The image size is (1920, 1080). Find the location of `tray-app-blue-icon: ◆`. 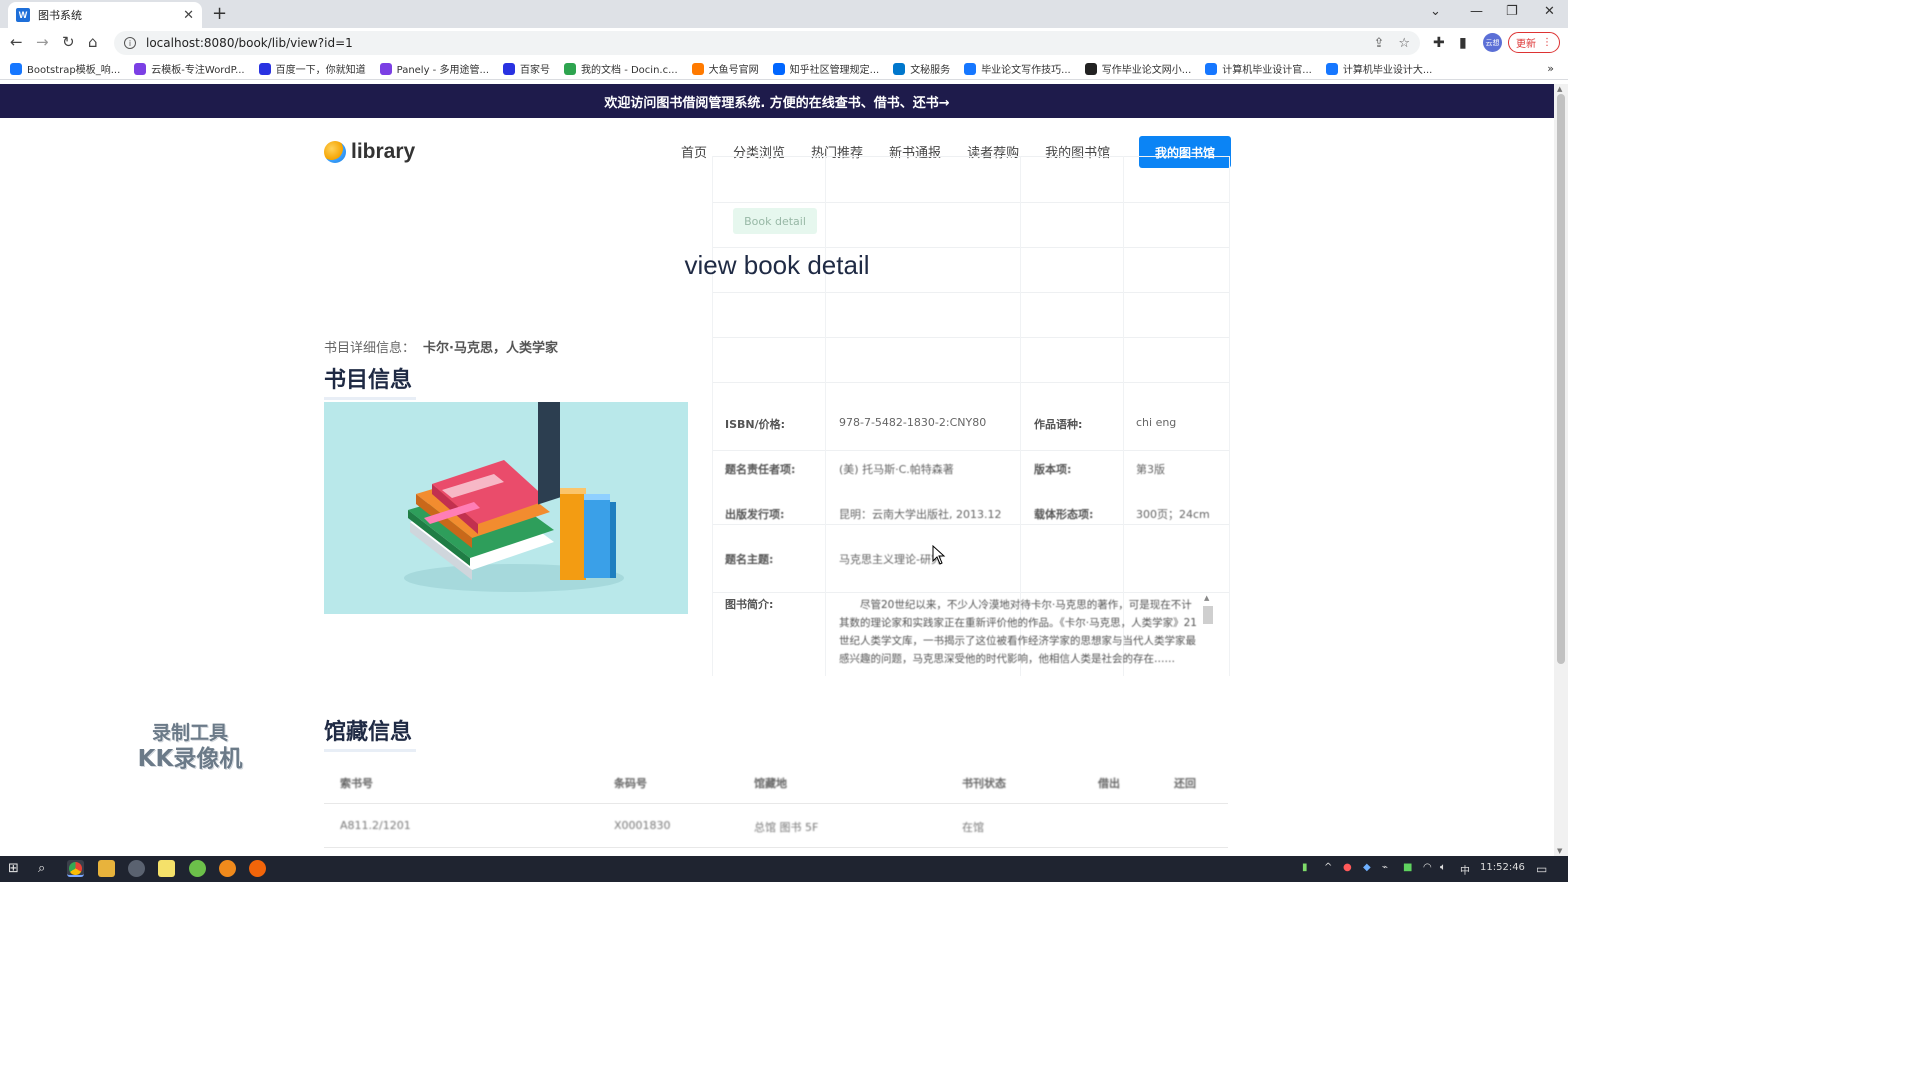

tray-app-blue-icon: ◆ is located at coordinates (1367, 867).